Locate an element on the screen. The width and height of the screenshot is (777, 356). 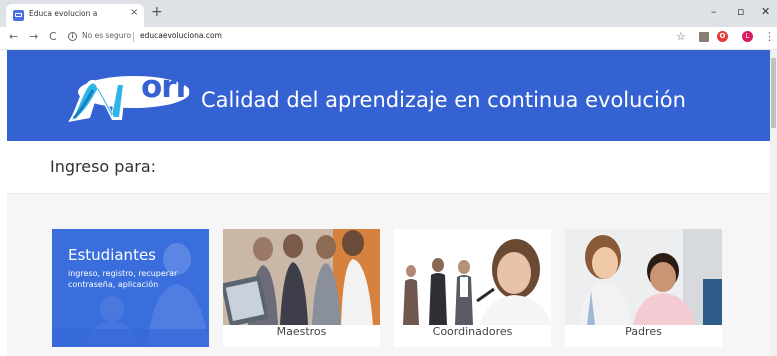
card-maestros-label: Maestros is located at coordinates (301, 331).